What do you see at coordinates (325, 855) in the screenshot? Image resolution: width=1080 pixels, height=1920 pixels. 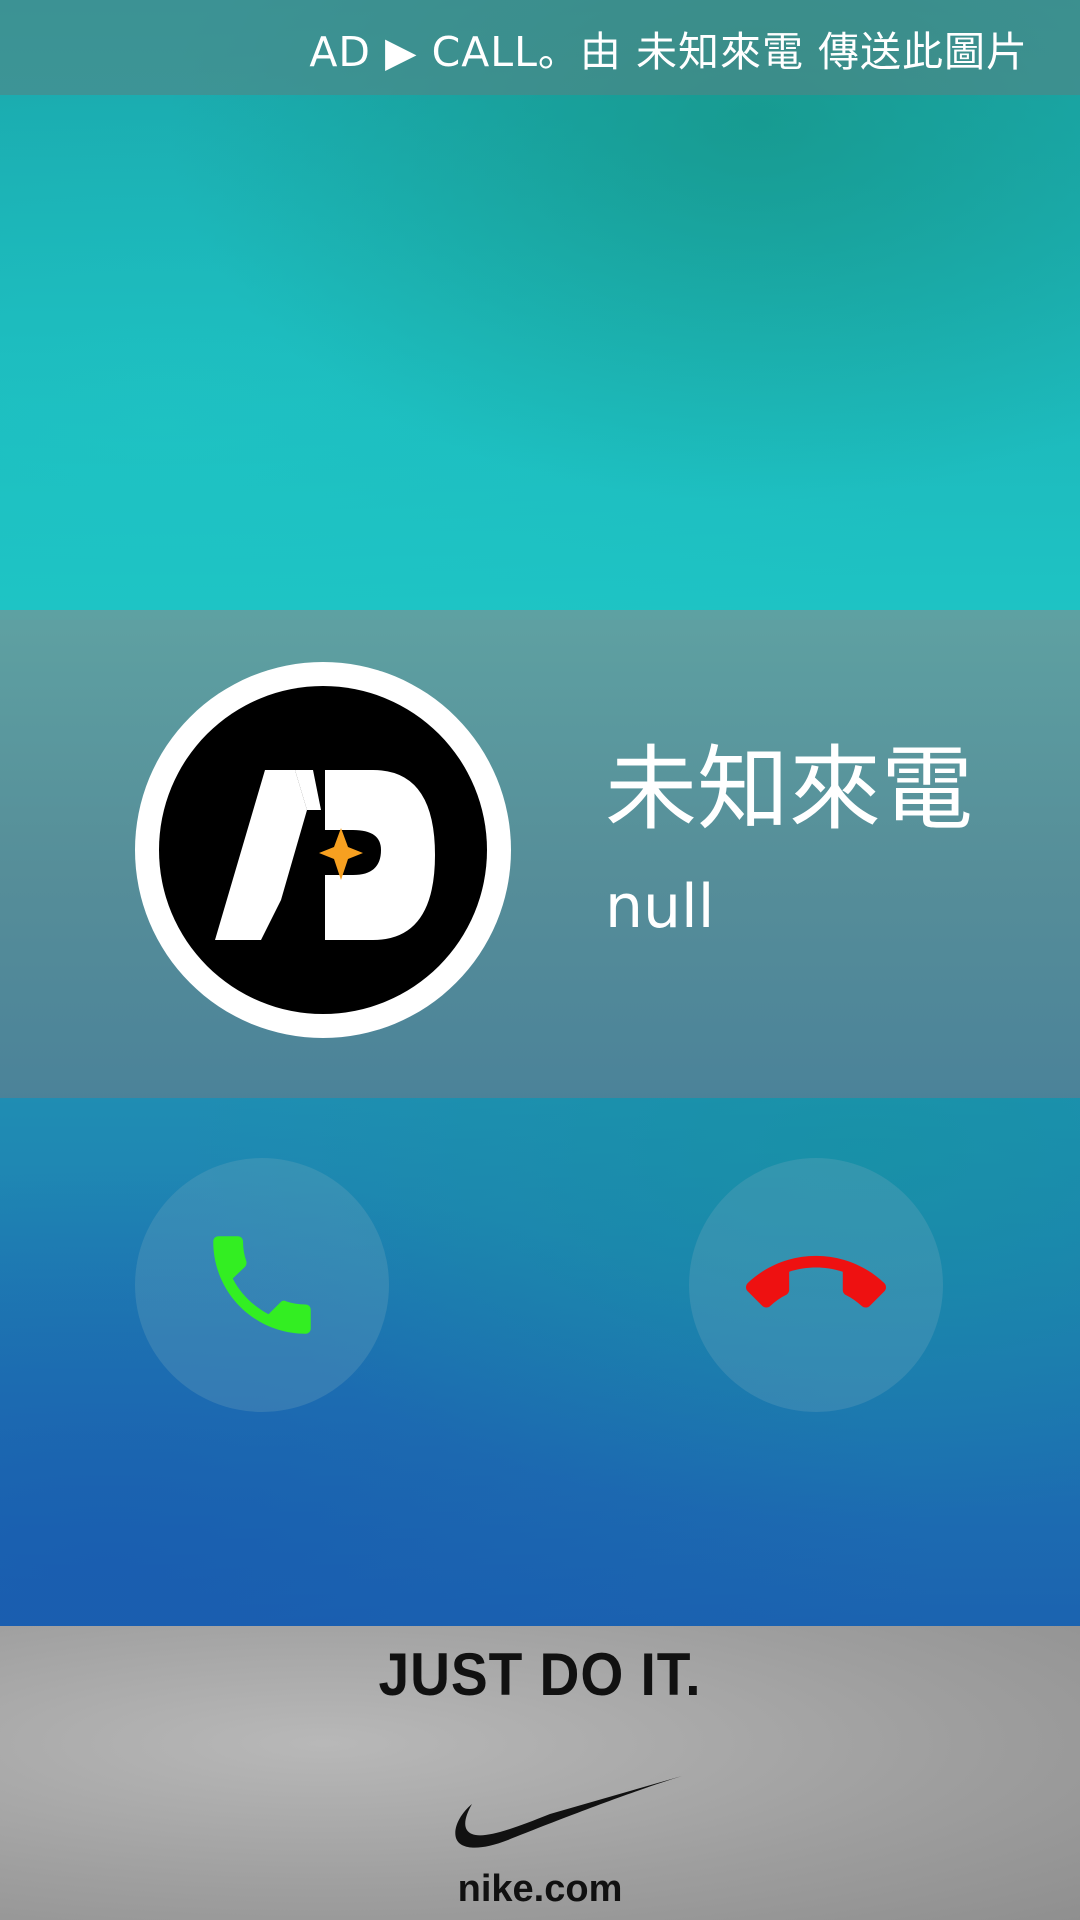 I see `ad-logo-icon` at bounding box center [325, 855].